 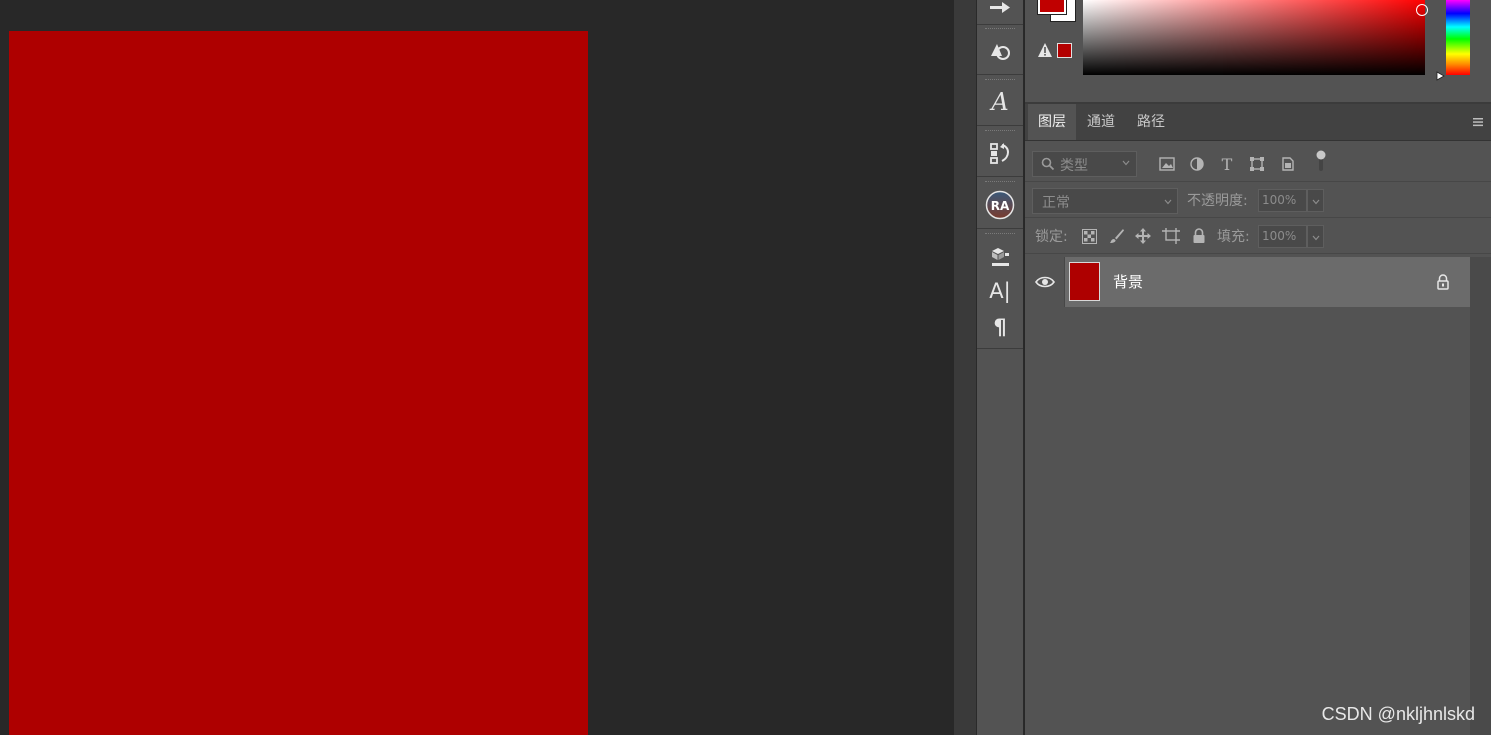 What do you see at coordinates (1000, 367) in the screenshot?
I see `collapsed-panel-dock: A RA A| ¶` at bounding box center [1000, 367].